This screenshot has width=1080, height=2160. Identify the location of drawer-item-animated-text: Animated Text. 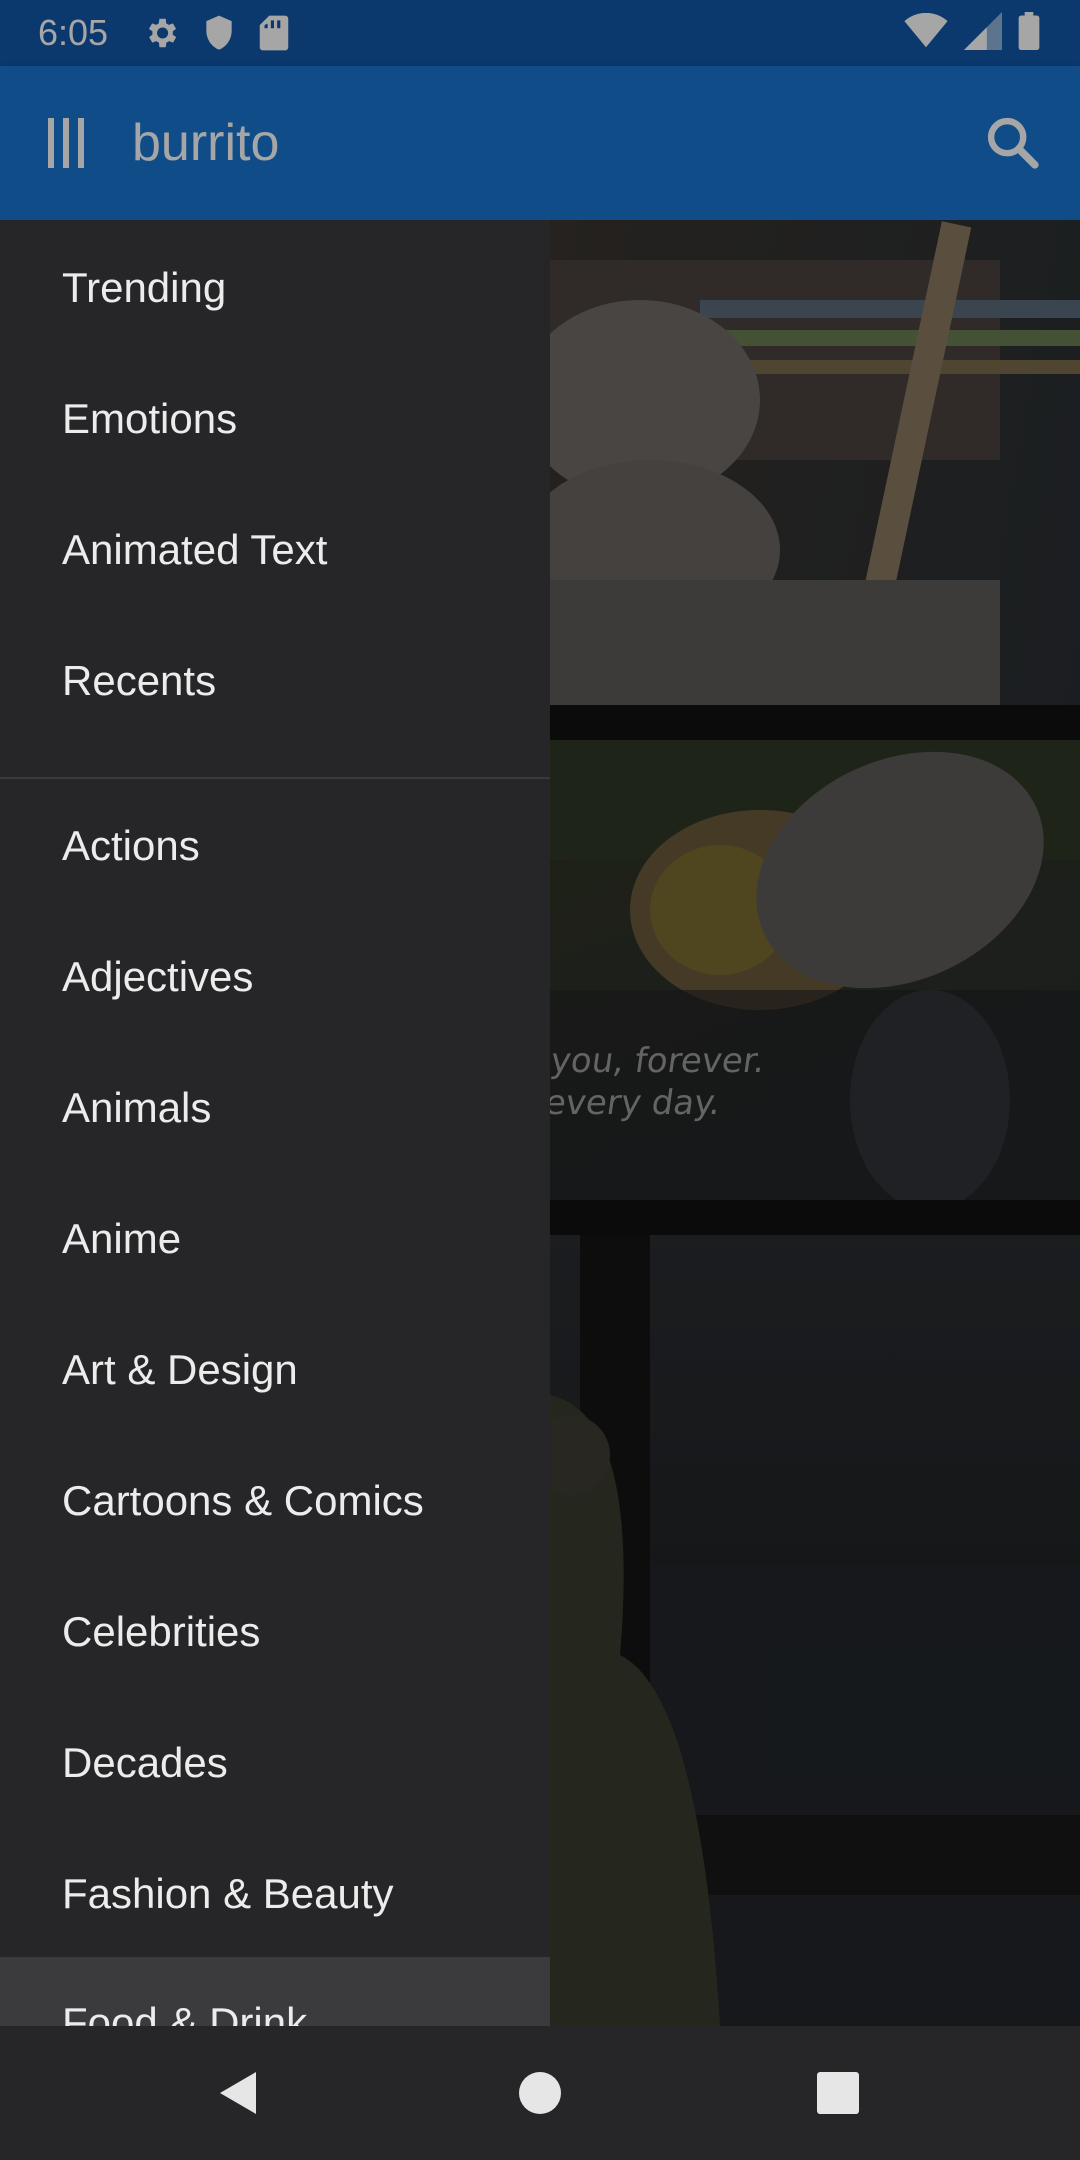
(275, 549).